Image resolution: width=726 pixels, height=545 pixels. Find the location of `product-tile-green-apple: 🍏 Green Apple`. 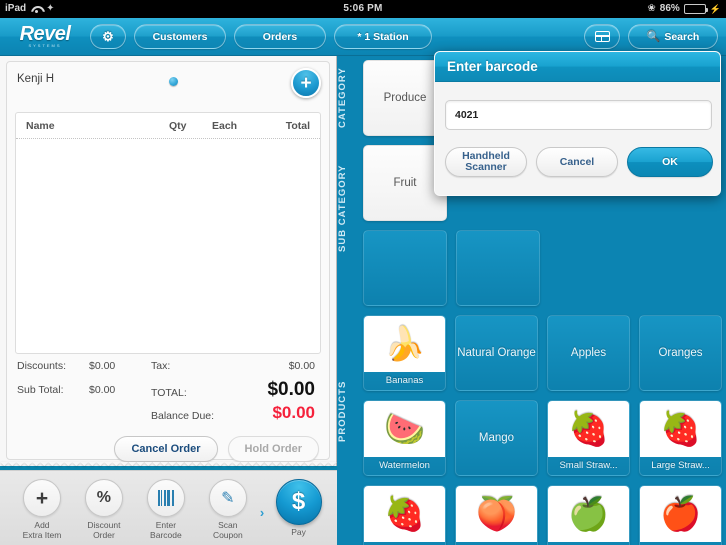

product-tile-green-apple: 🍏 Green Apple is located at coordinates (588, 515).